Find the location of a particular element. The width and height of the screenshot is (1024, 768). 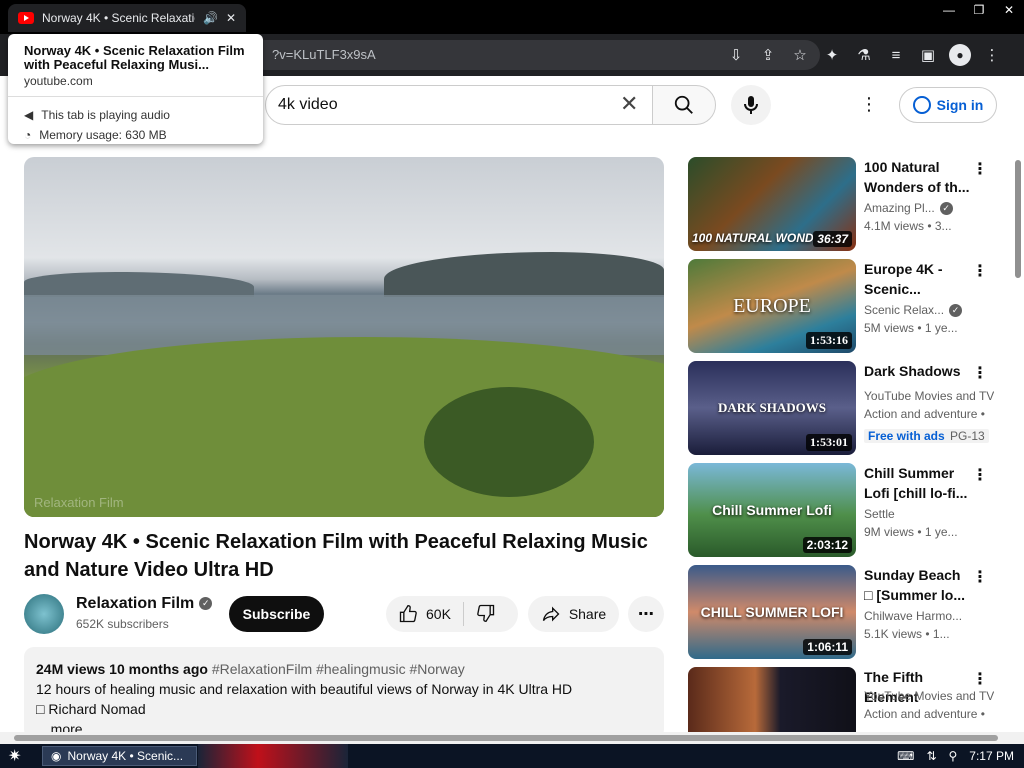

memory-gauge-icon: ◔ is located at coordinates (28, 135).